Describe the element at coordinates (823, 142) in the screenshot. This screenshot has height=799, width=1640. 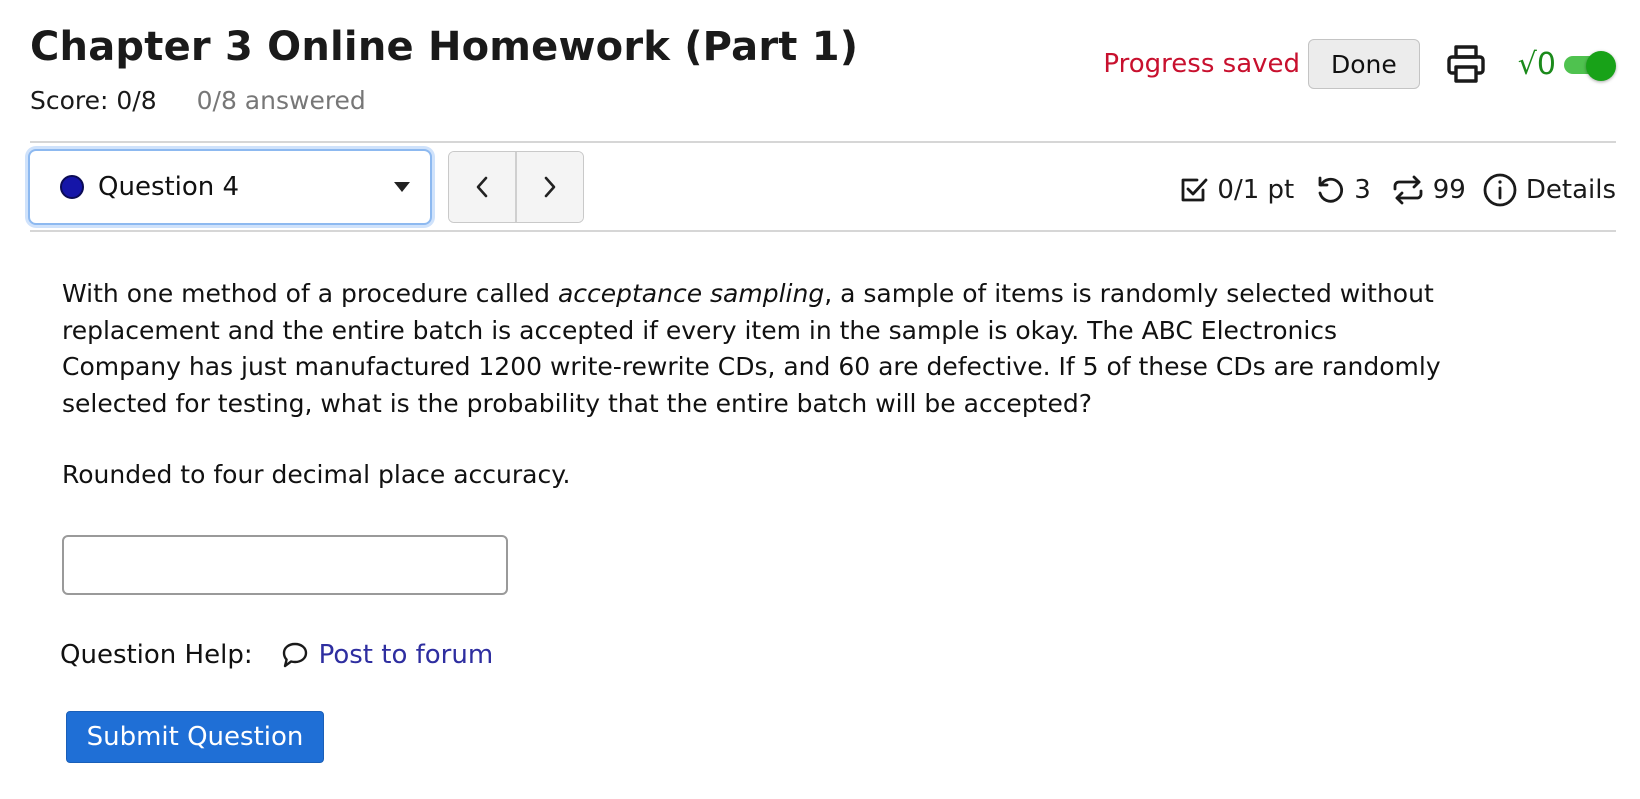
I see `header-divider` at that location.